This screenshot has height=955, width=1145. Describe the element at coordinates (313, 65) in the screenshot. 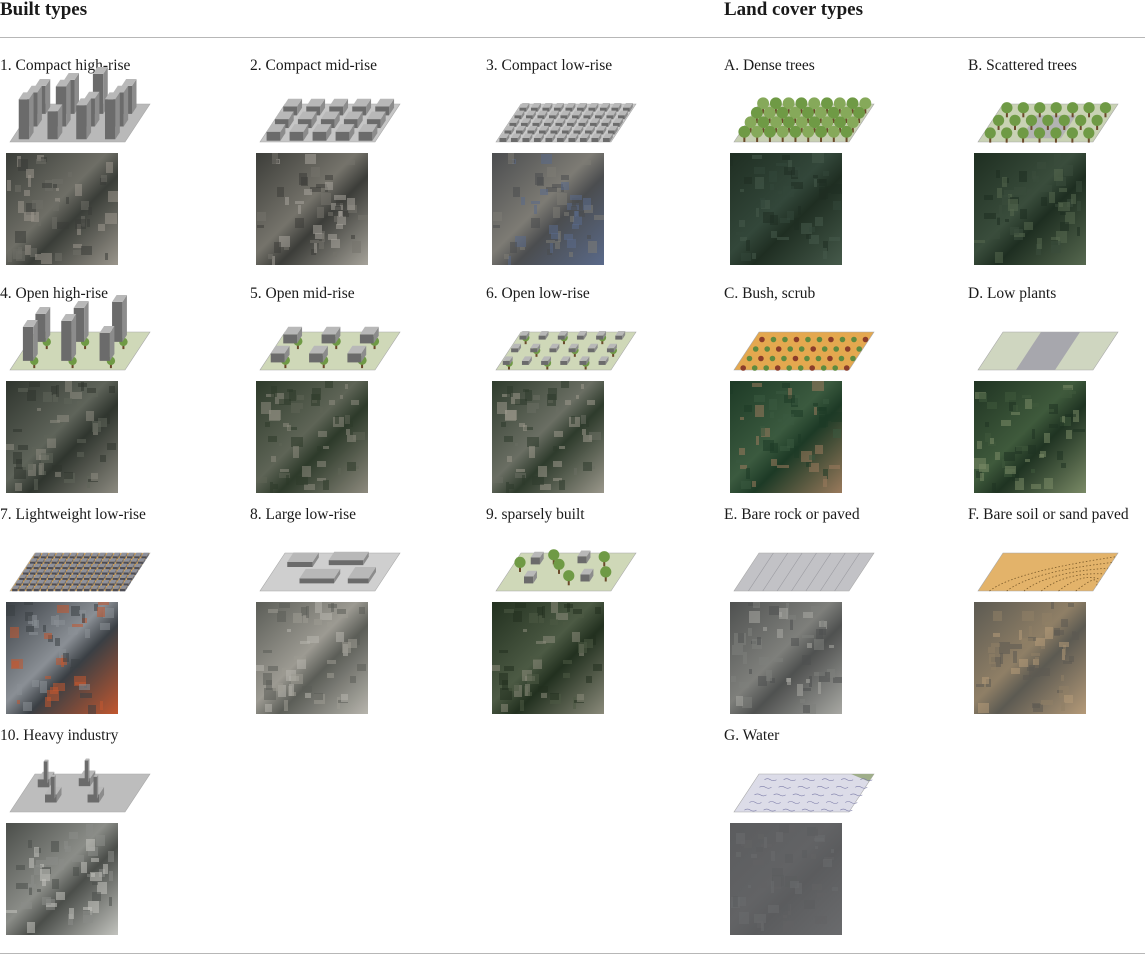

I see `built_types-label: 2. Compact mid-rise` at that location.